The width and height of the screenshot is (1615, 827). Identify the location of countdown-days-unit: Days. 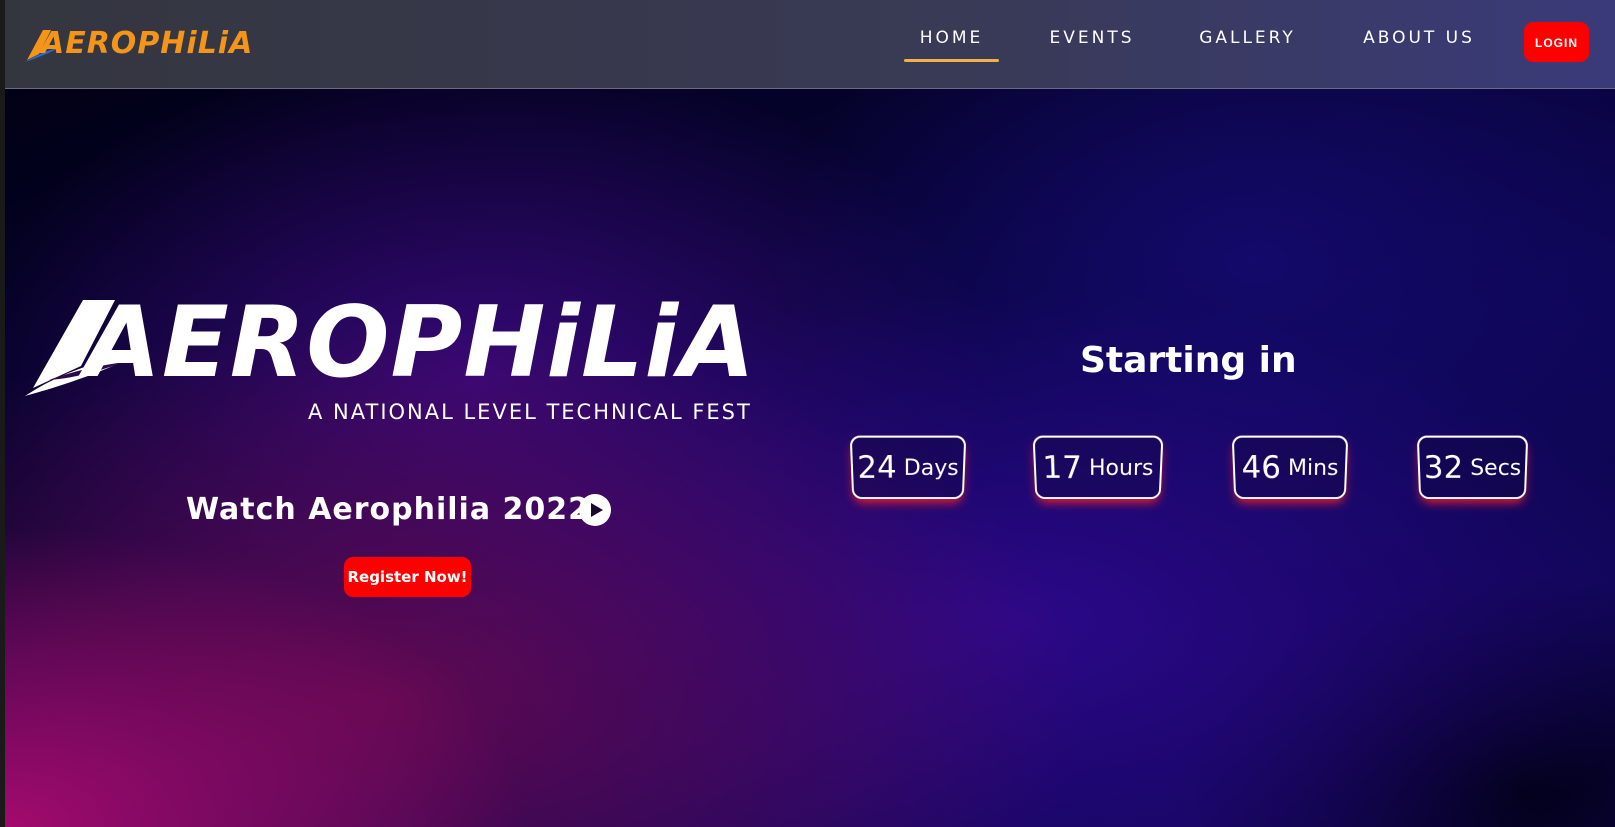
(931, 468).